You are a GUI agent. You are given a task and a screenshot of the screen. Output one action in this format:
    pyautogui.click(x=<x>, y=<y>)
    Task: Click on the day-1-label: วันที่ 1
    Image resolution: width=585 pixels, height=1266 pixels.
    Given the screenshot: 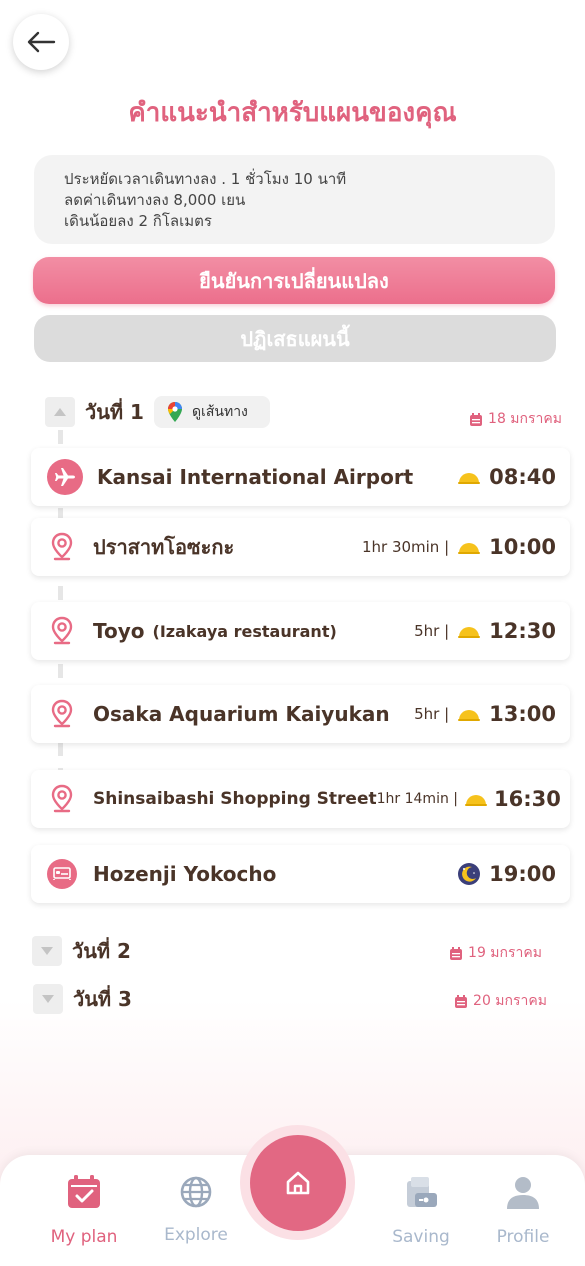 What is the action you would take?
    pyautogui.click(x=114, y=412)
    